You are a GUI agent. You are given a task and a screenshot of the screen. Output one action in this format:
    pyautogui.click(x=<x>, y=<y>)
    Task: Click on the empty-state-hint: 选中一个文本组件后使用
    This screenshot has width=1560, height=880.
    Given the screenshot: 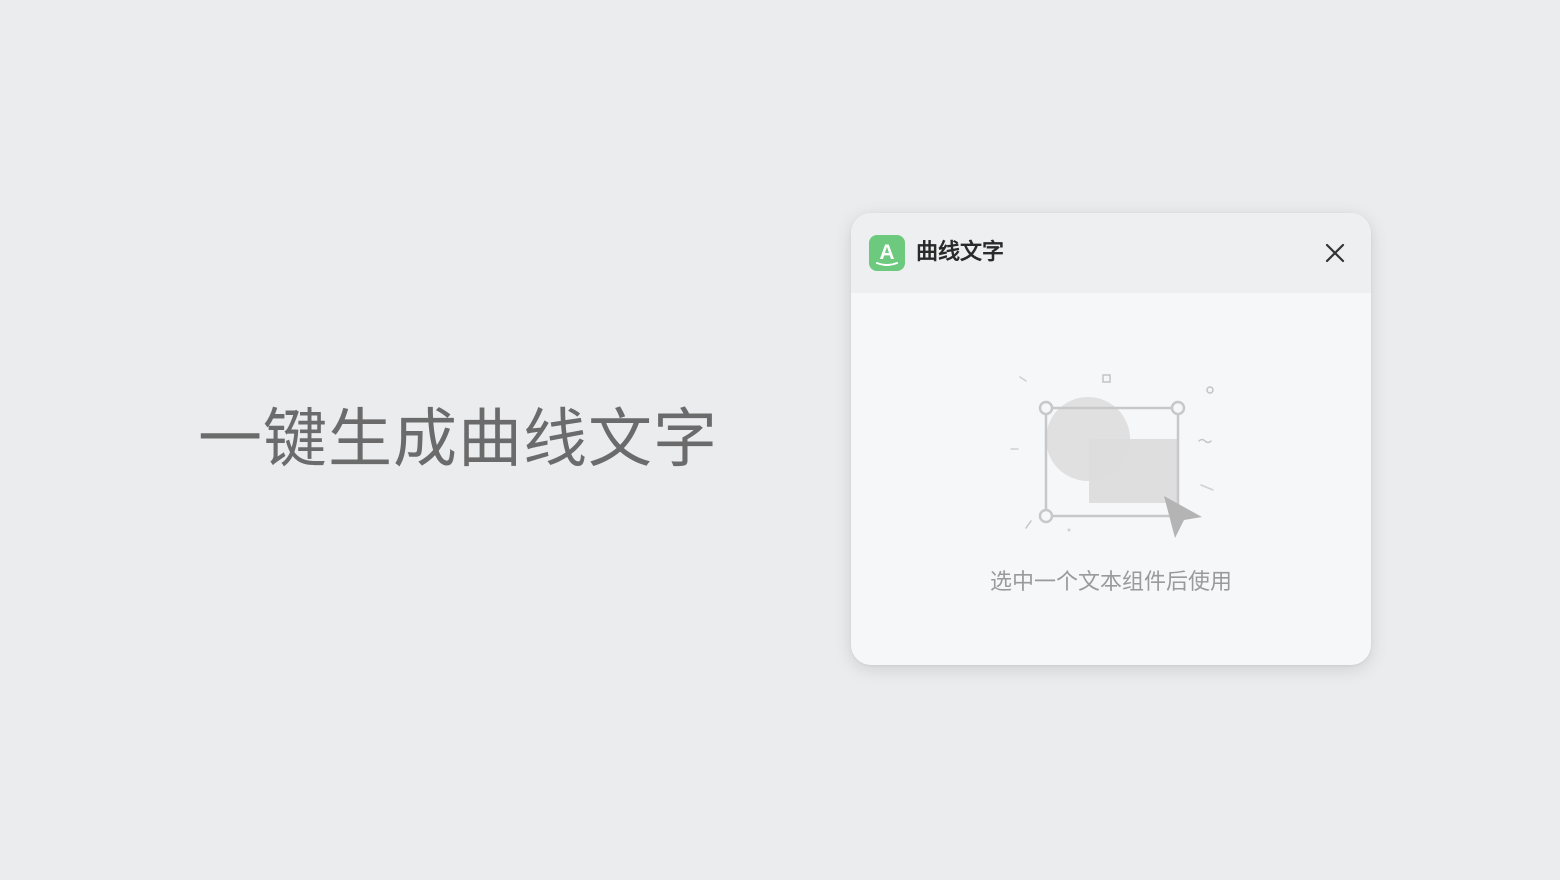 What is the action you would take?
    pyautogui.click(x=1110, y=582)
    